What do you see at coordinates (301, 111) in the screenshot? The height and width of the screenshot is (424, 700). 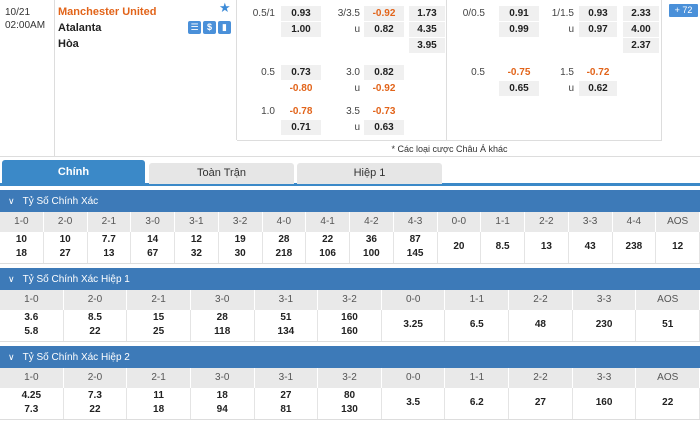 I see `ft-alt-handicap-home-2: -0.78` at bounding box center [301, 111].